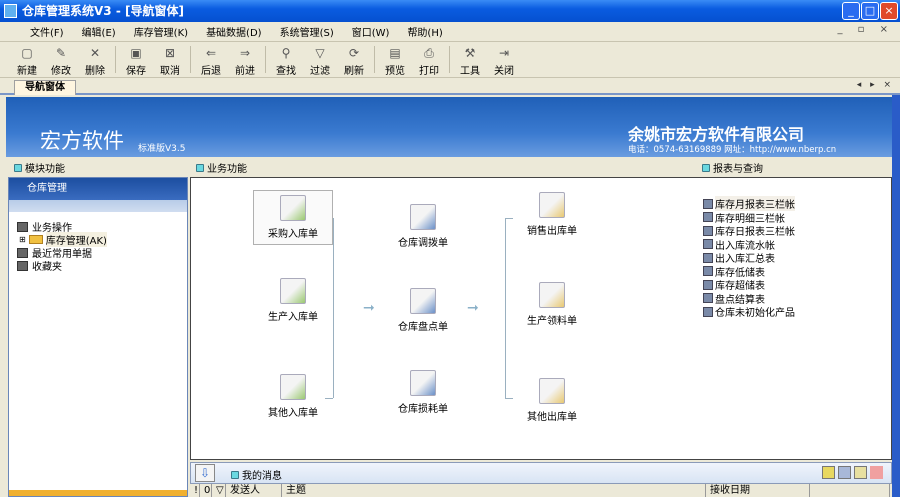 The width and height of the screenshot is (900, 497). What do you see at coordinates (82, 141) in the screenshot?
I see `brand-name: 宏方软件` at bounding box center [82, 141].